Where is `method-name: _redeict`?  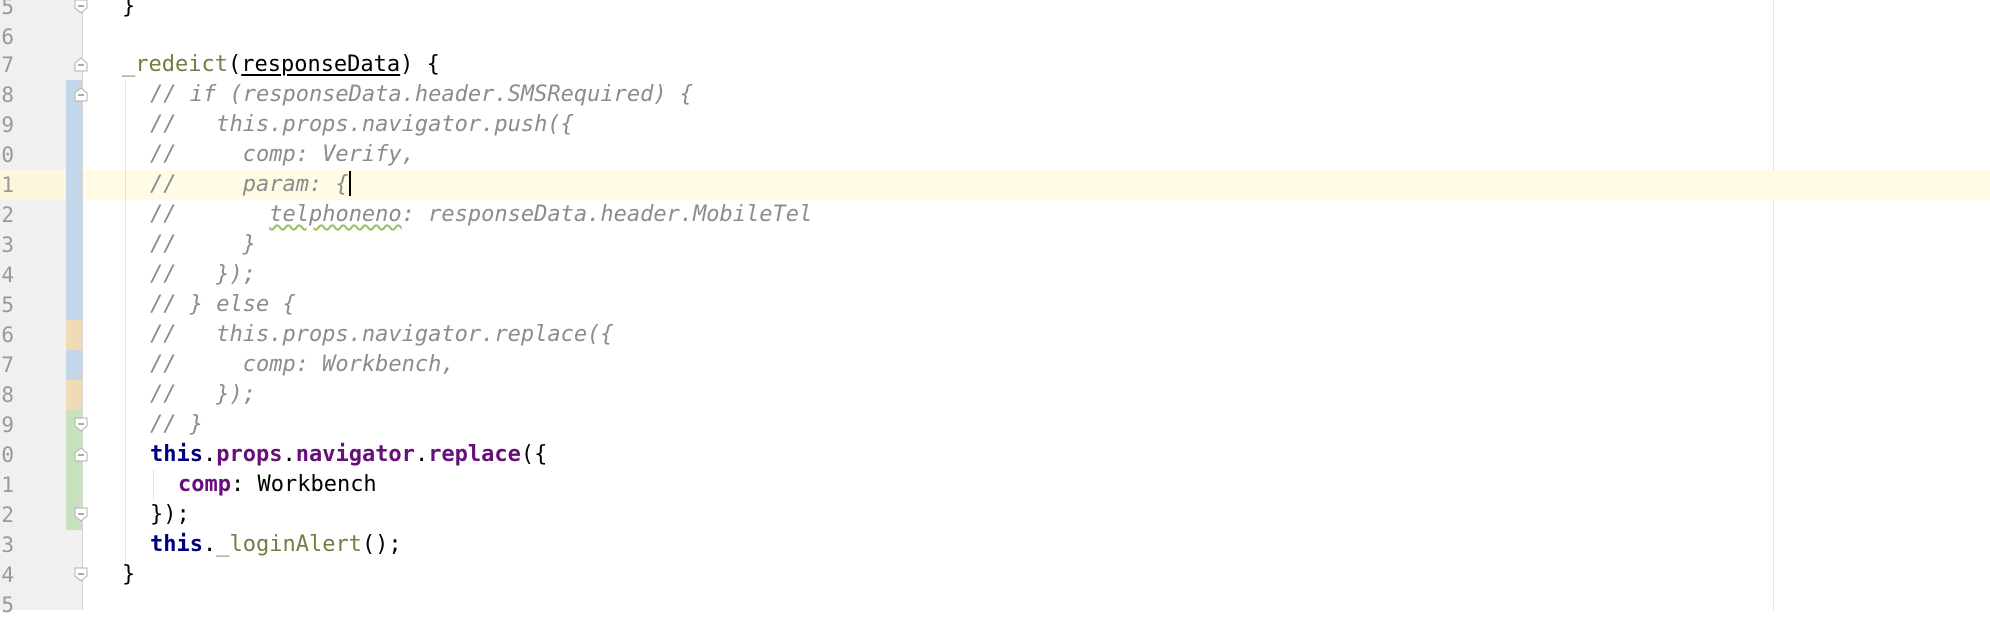
method-name: _redeict is located at coordinates (175, 64).